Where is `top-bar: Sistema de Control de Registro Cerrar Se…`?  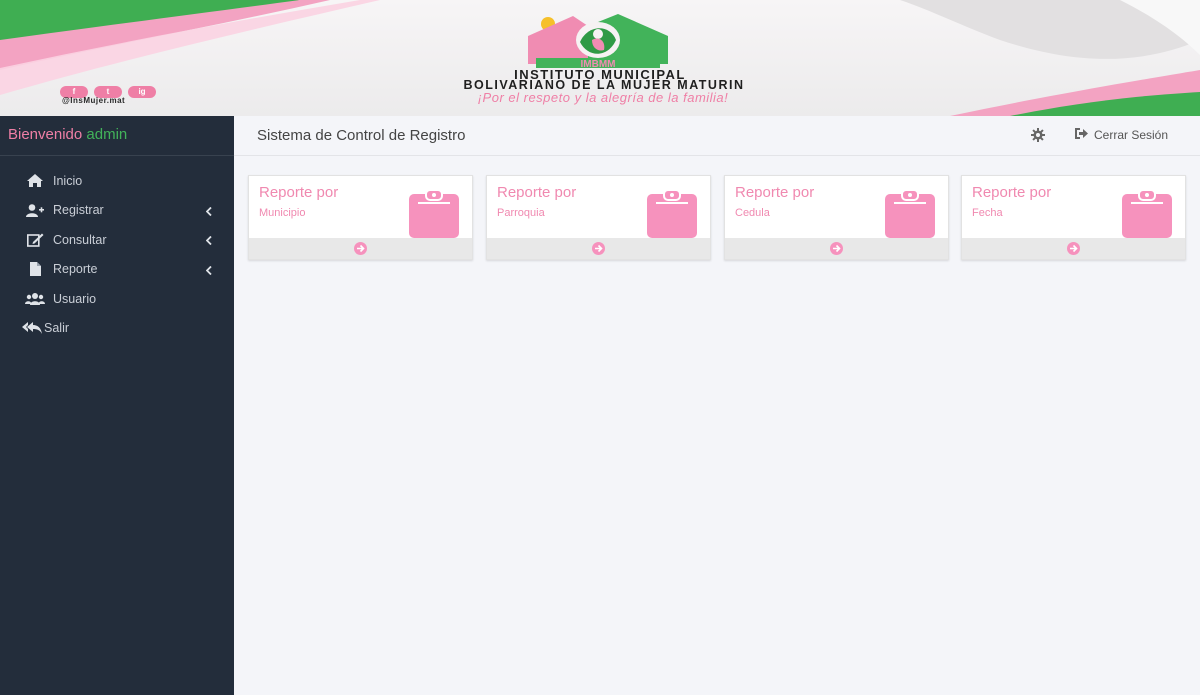 top-bar: Sistema de Control de Registro Cerrar Se… is located at coordinates (717, 136).